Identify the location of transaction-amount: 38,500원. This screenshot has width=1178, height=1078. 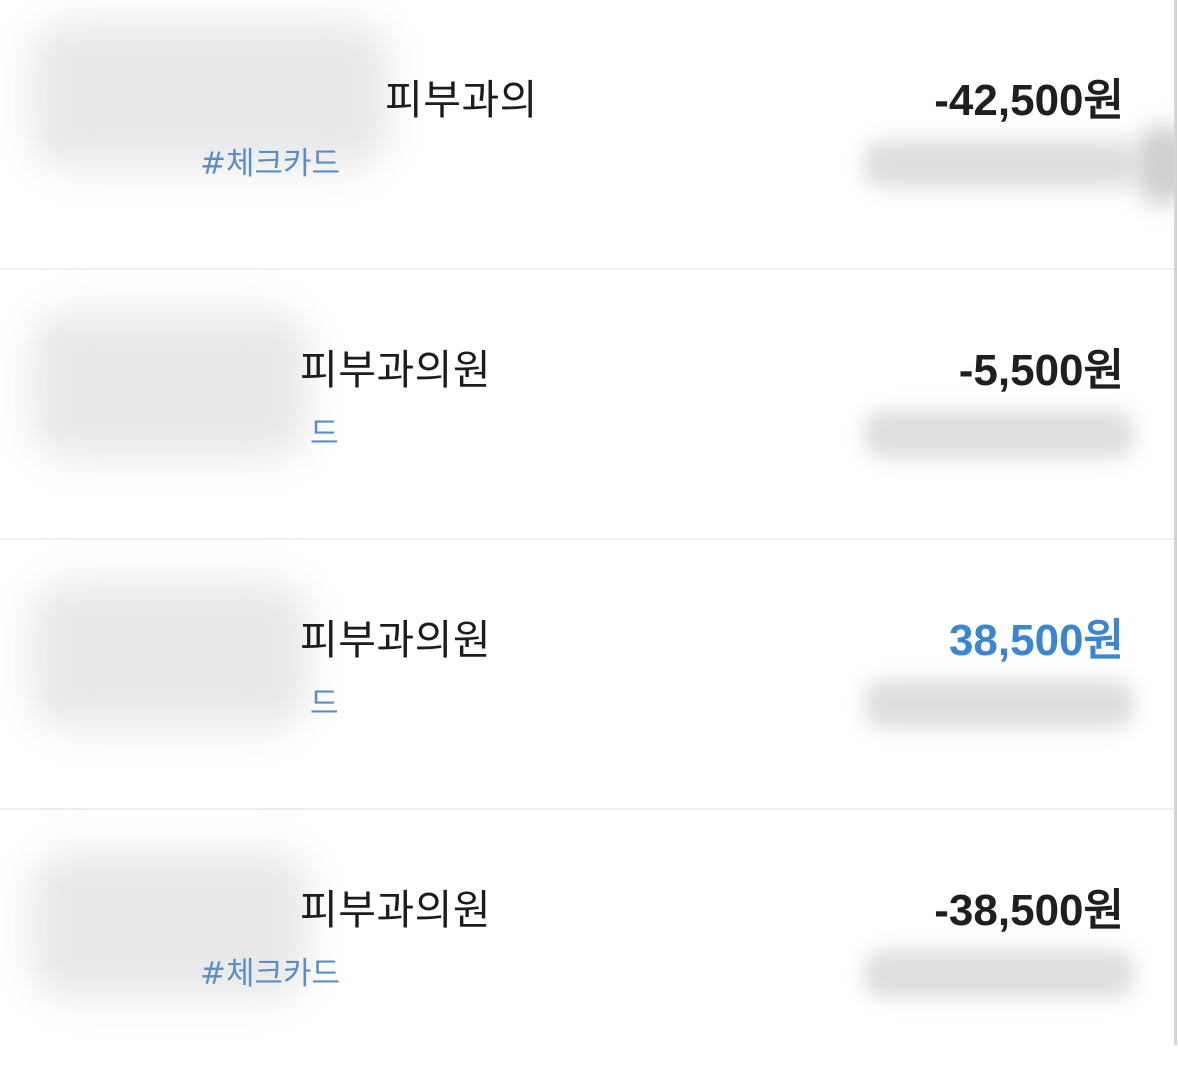
(1036, 640).